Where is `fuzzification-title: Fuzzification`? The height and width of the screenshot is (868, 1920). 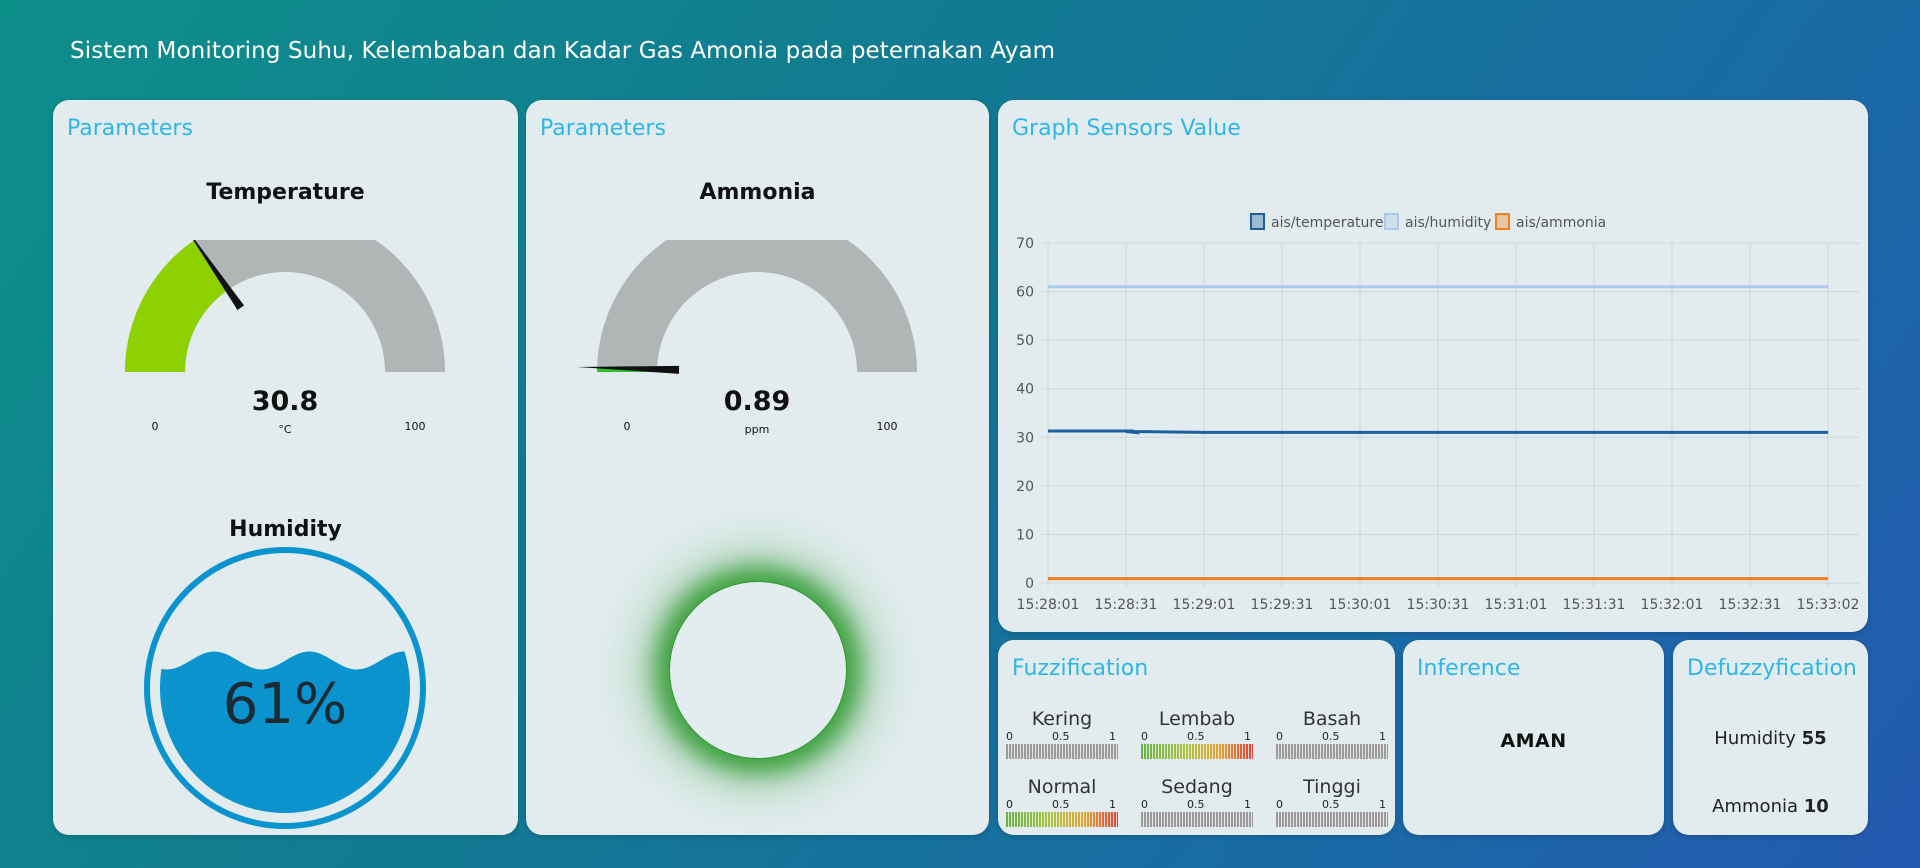 fuzzification-title: Fuzzification is located at coordinates (1080, 668).